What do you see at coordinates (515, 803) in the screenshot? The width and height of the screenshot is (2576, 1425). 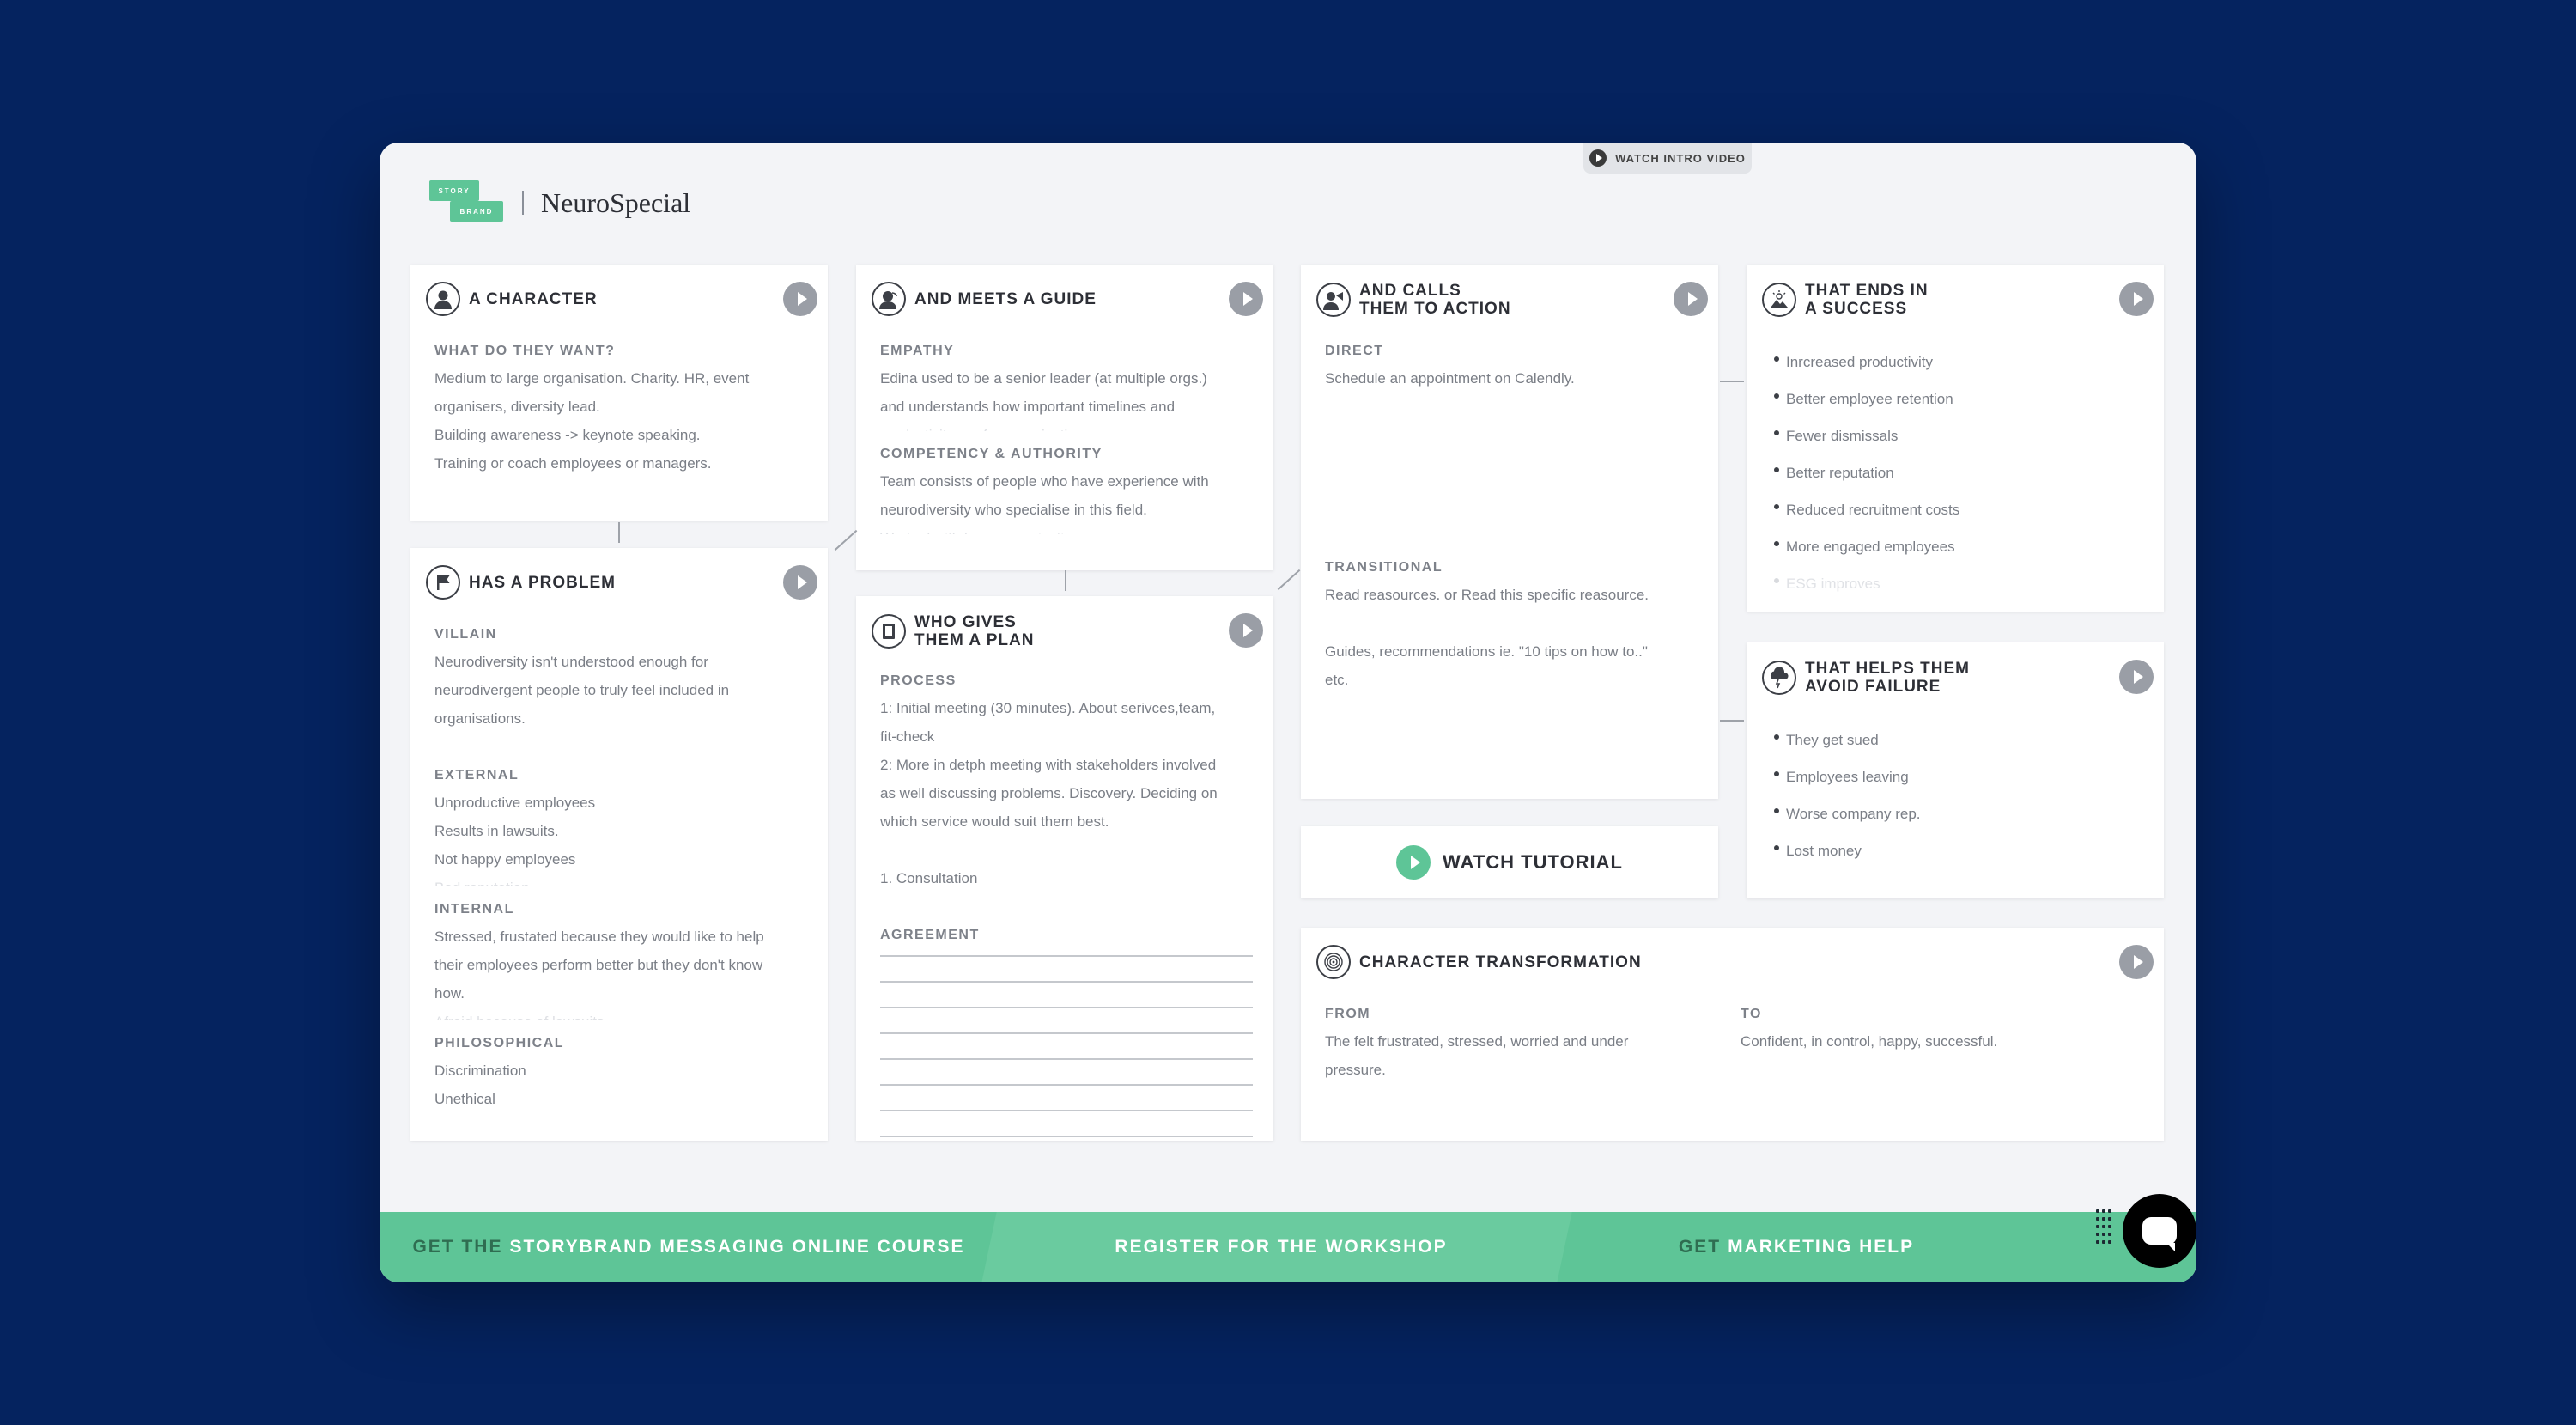 I see `external-text: Unproductive employees` at bounding box center [515, 803].